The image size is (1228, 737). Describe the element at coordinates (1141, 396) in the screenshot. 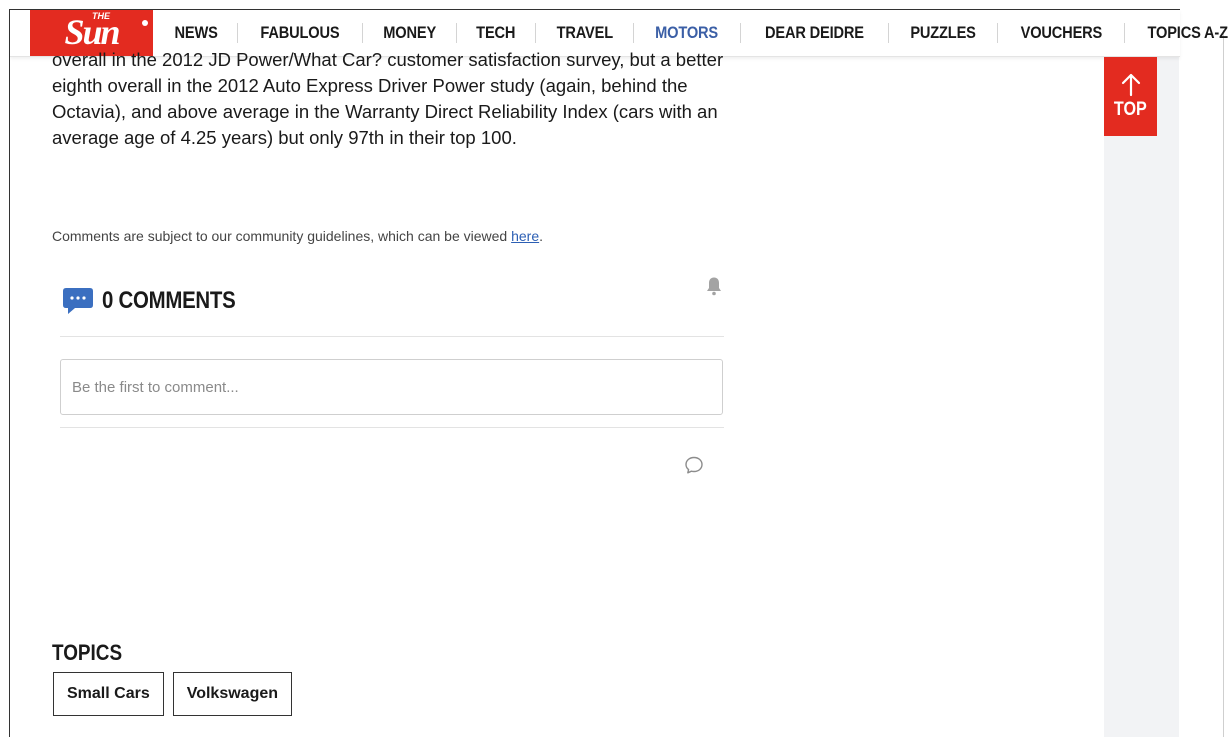

I see `right-rail` at that location.